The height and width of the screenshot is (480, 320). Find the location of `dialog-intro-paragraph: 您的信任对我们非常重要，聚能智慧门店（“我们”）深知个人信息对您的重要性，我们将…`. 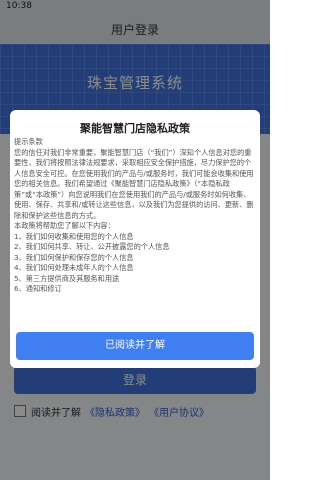

dialog-intro-paragraph: 您的信任对我们非常重要，聚能智慧门店（“我们”）深知个人信息对您的重要性，我们将… is located at coordinates (134, 183).